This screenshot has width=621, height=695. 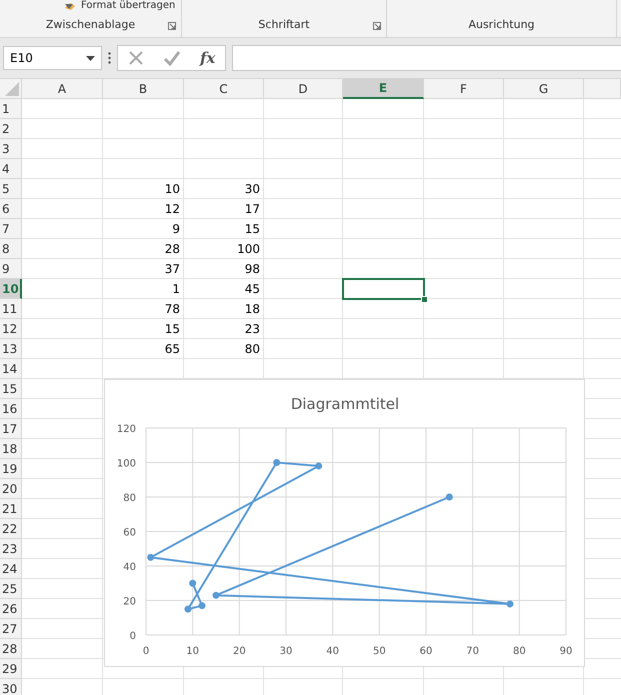 I want to click on table-cell: 78, so click(x=143, y=309).